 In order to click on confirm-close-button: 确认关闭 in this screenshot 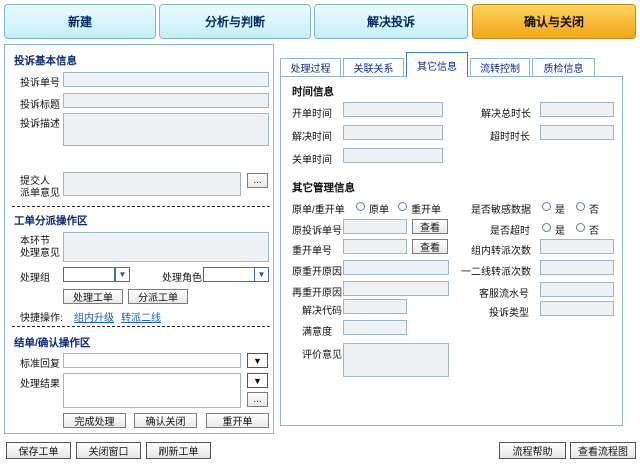, I will do `click(165, 420)`.